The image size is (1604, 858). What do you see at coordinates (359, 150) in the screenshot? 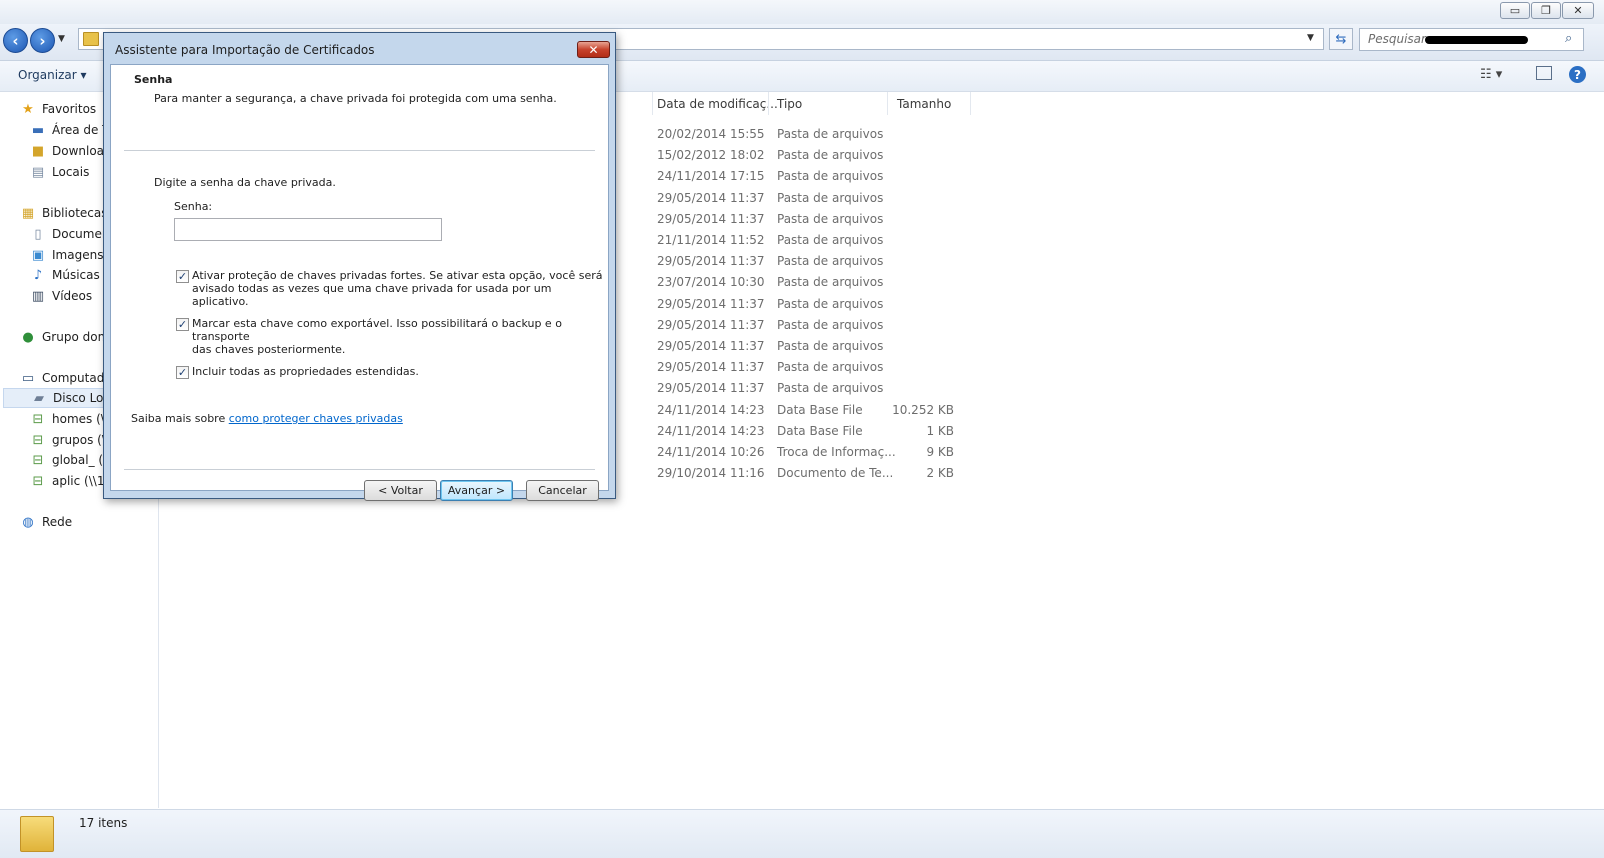
I see `header-divider` at bounding box center [359, 150].